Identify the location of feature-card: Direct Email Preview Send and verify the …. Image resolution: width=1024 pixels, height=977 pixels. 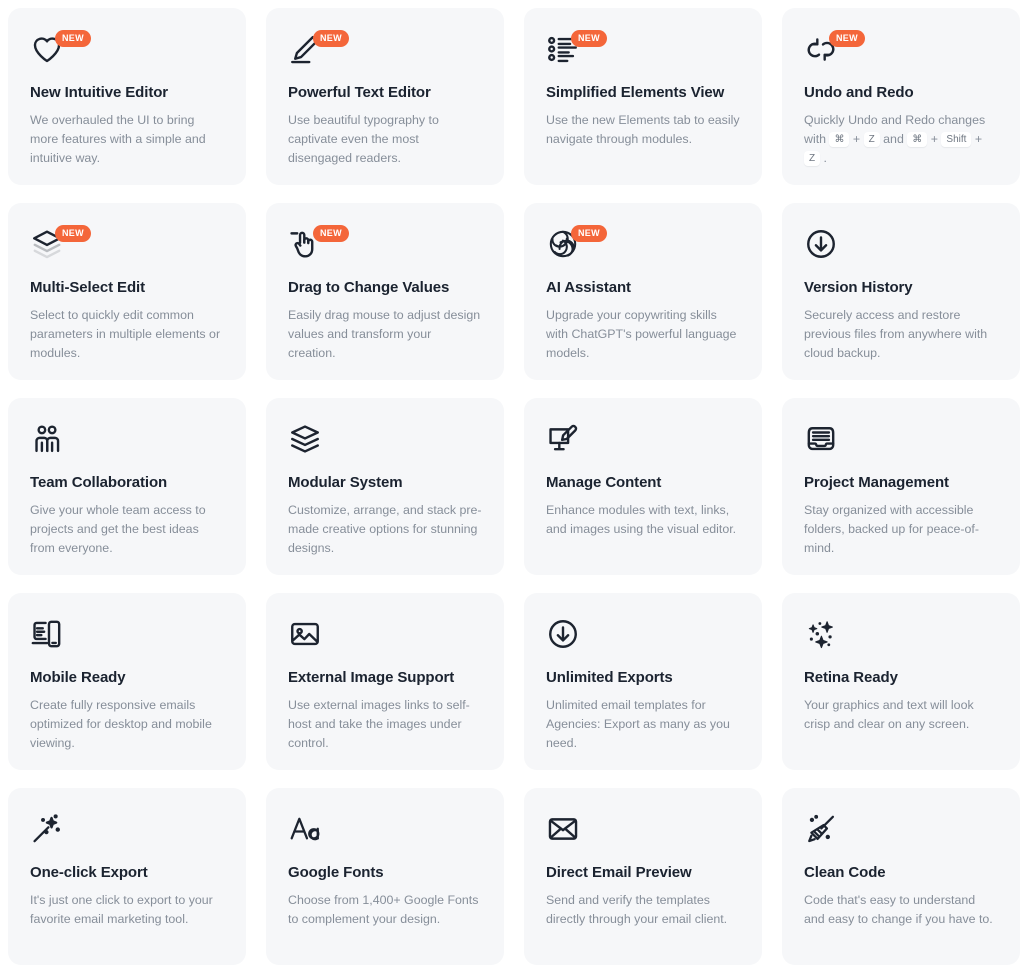
(643, 876).